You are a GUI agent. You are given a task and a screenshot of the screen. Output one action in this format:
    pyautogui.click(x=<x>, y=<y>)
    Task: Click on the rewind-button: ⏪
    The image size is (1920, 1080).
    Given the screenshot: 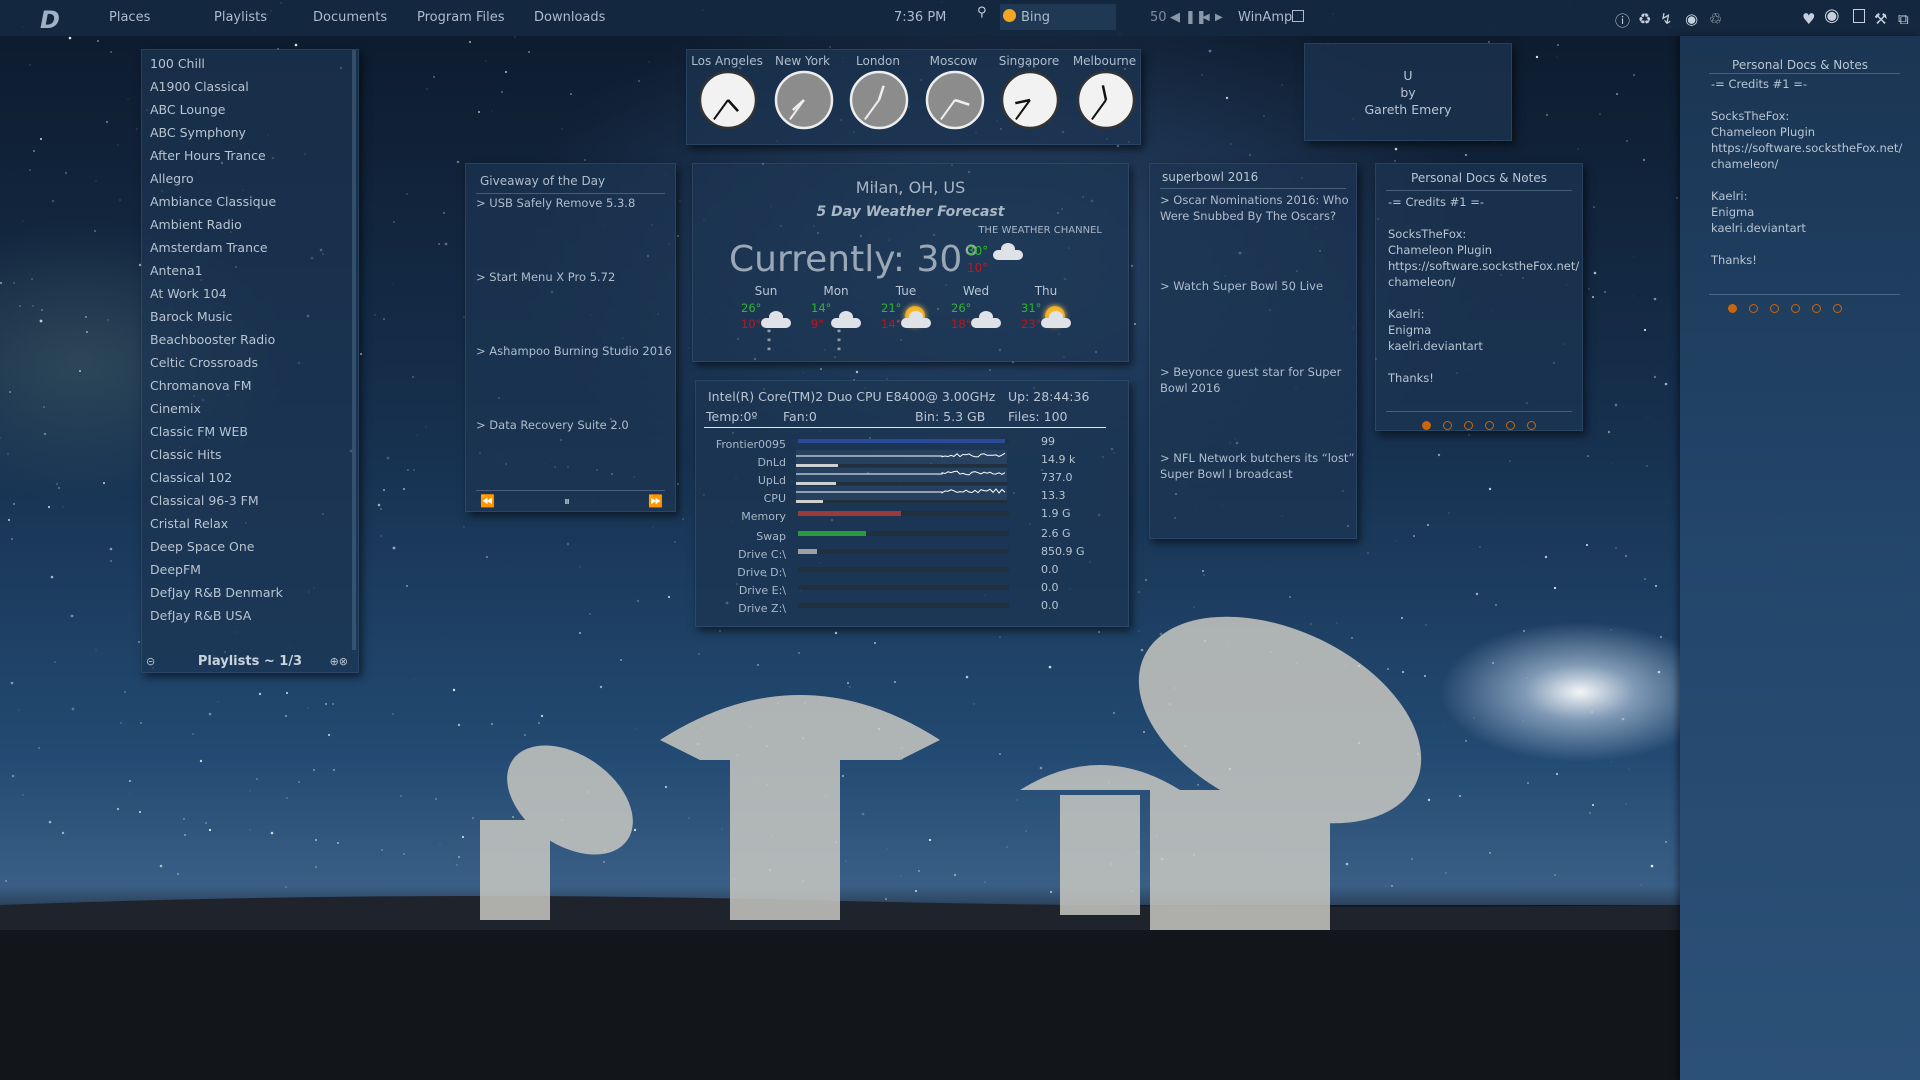 What is the action you would take?
    pyautogui.click(x=487, y=501)
    